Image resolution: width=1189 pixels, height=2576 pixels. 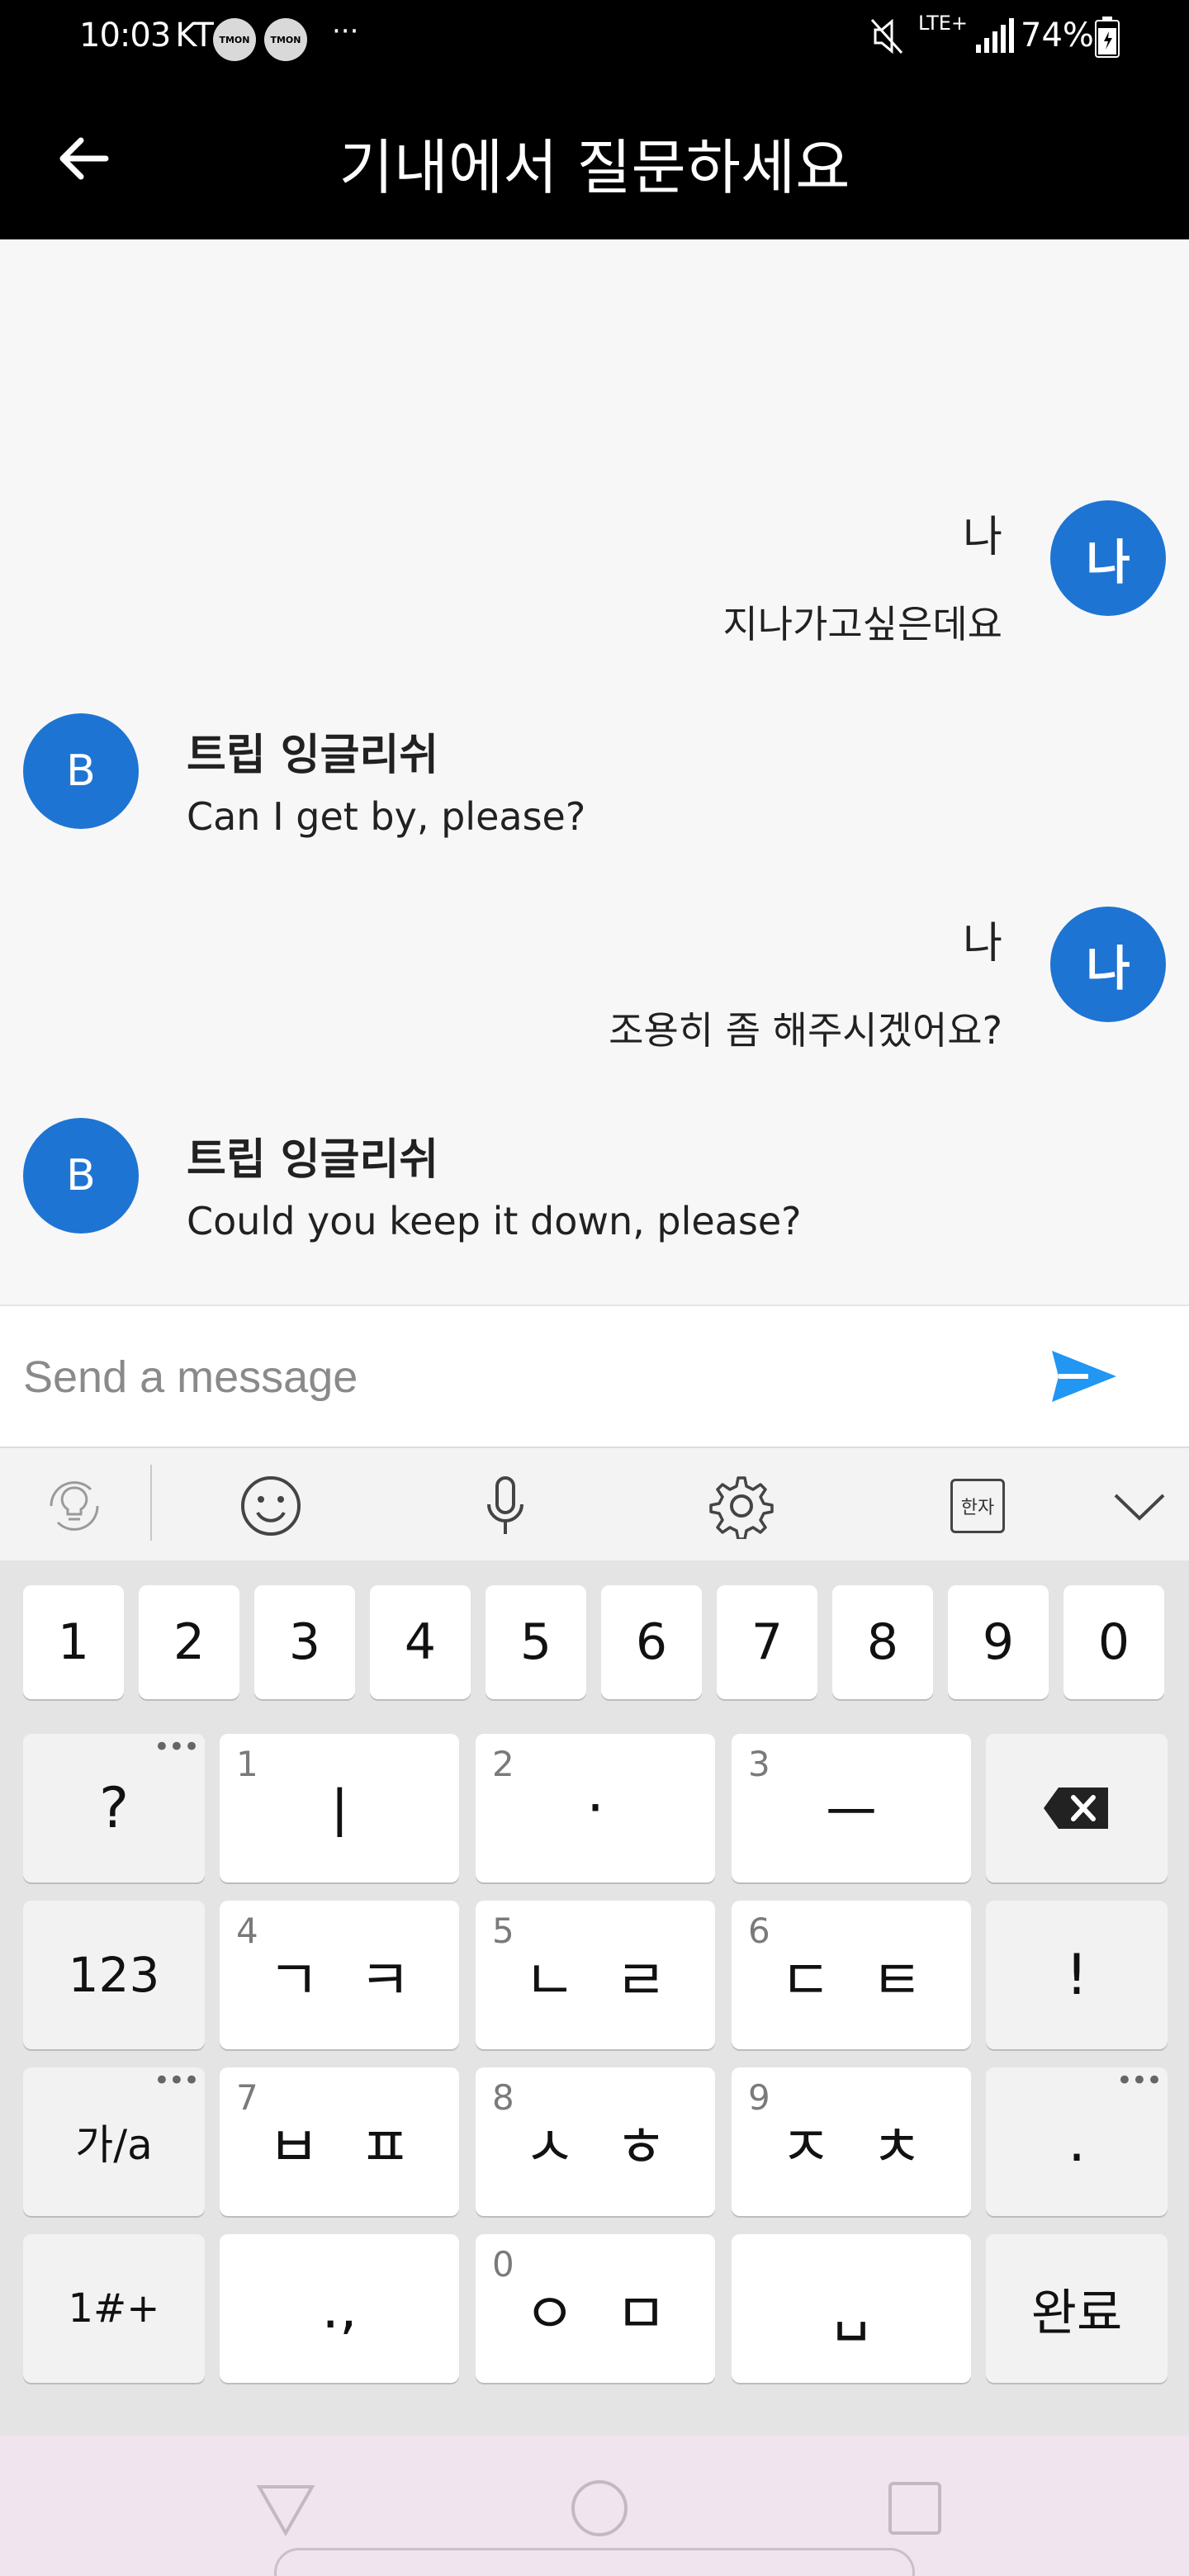 I want to click on message-text: Could you keep it down, please?, so click(x=494, y=1221).